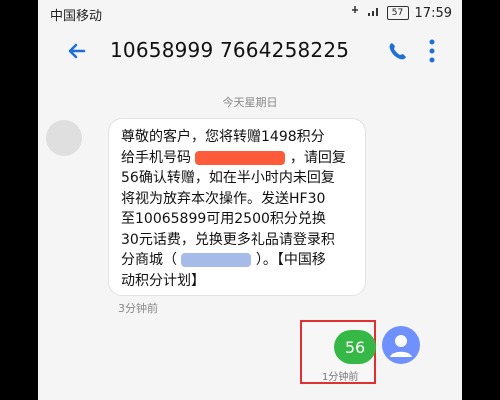  What do you see at coordinates (228, 178) in the screenshot?
I see `msg-line-3: 56确认转赠，如在半小时内未回复` at bounding box center [228, 178].